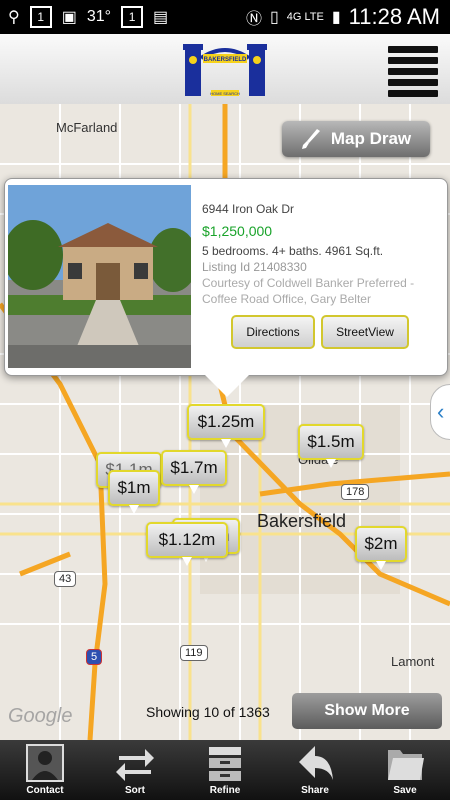  Describe the element at coordinates (194, 653) in the screenshot. I see `route-shield-119: 119` at that location.